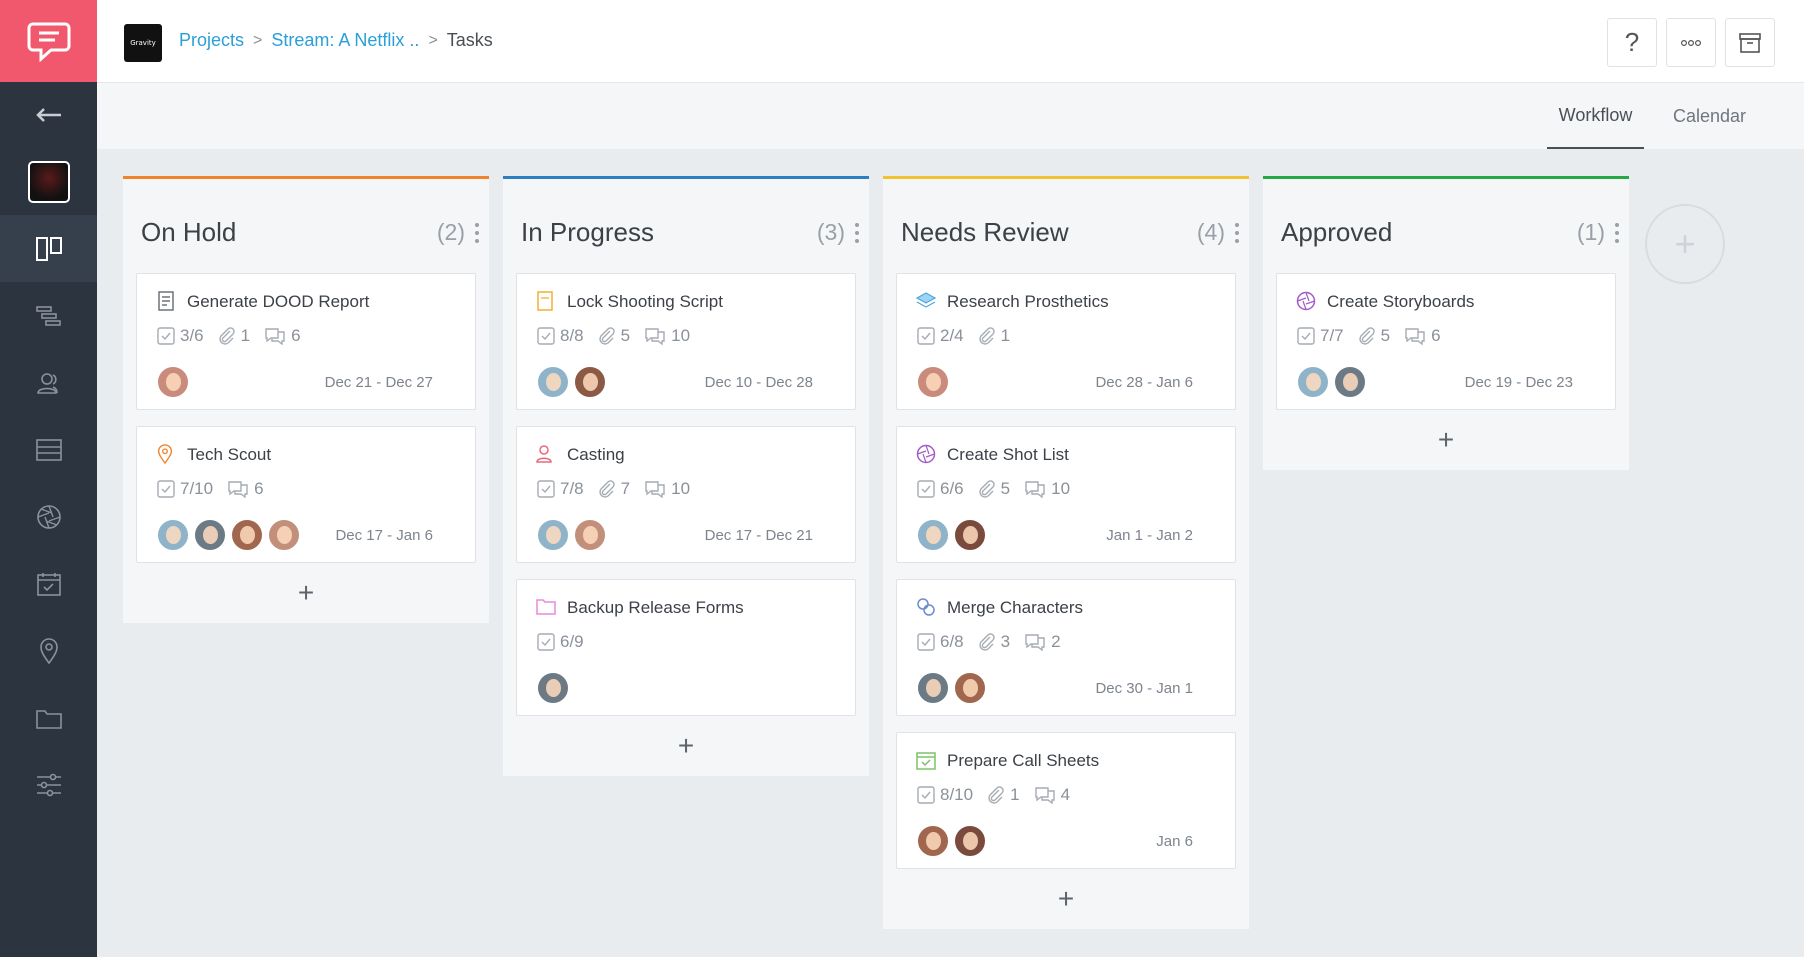  What do you see at coordinates (1000, 489) in the screenshot?
I see `task-meta: 6/6 5 10` at bounding box center [1000, 489].